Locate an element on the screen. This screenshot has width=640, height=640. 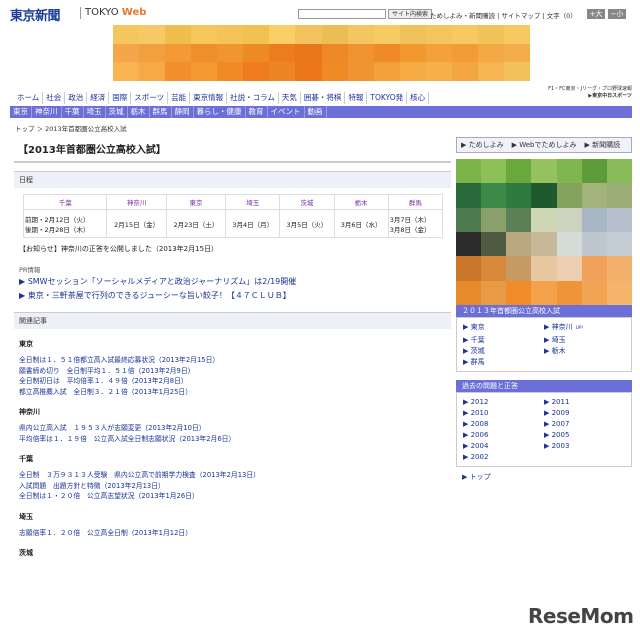
pref-link: ▶ 千葉 is located at coordinates (503, 340).